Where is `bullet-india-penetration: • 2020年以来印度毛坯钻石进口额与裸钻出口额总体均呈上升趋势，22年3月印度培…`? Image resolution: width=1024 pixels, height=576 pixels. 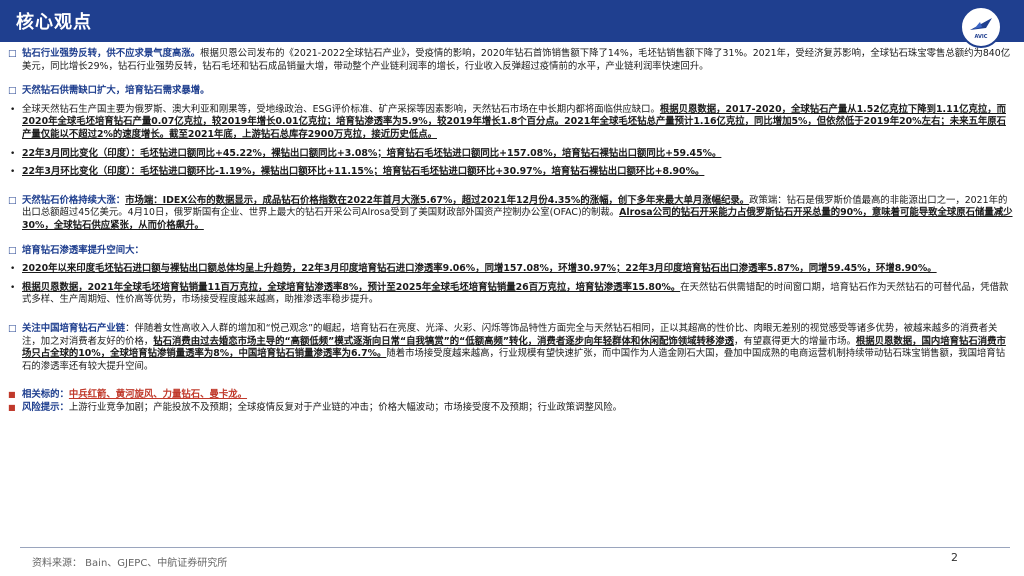 bullet-india-penetration: • 2020年以来印度毛坯钻石进口额与裸钻出口额总体均呈上升趋势，22年3月印度培… is located at coordinates (511, 269).